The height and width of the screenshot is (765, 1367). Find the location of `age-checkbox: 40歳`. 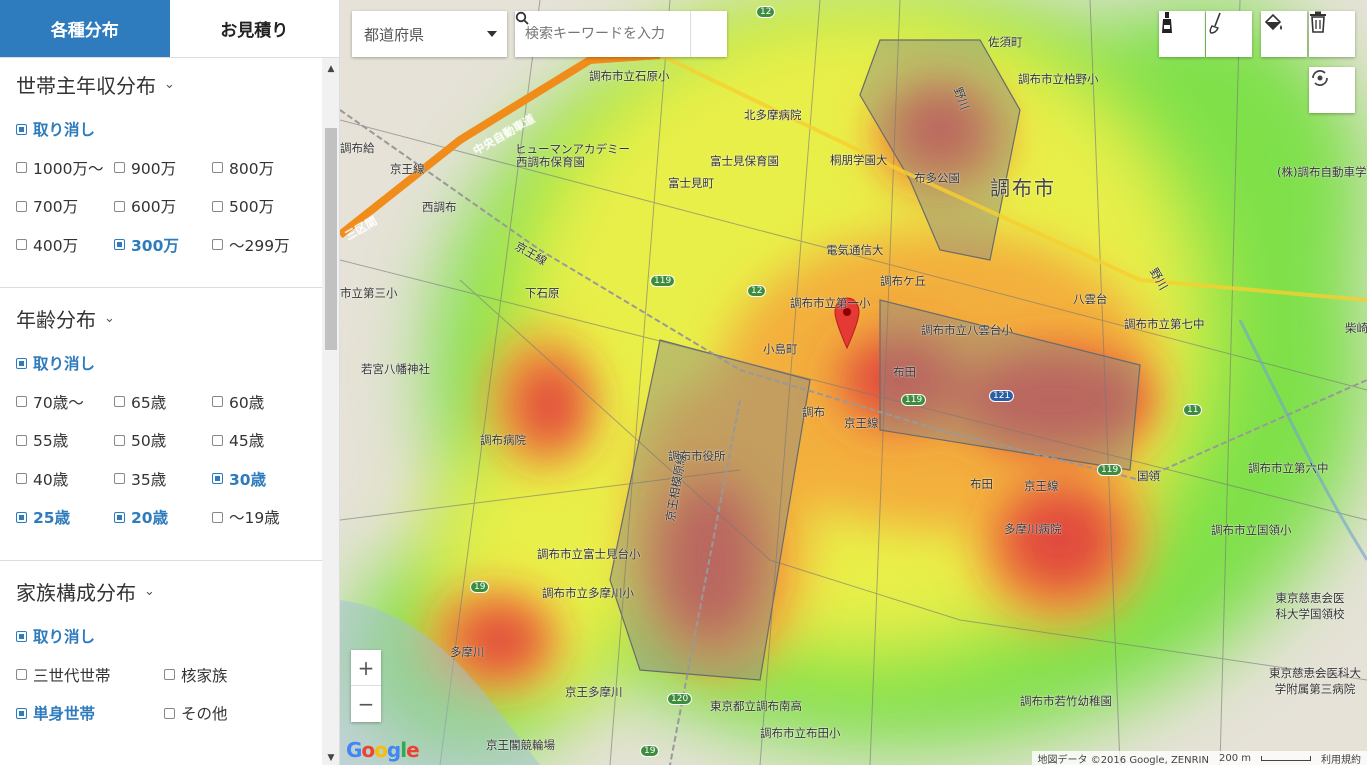

age-checkbox: 40歳 is located at coordinates (57, 479).